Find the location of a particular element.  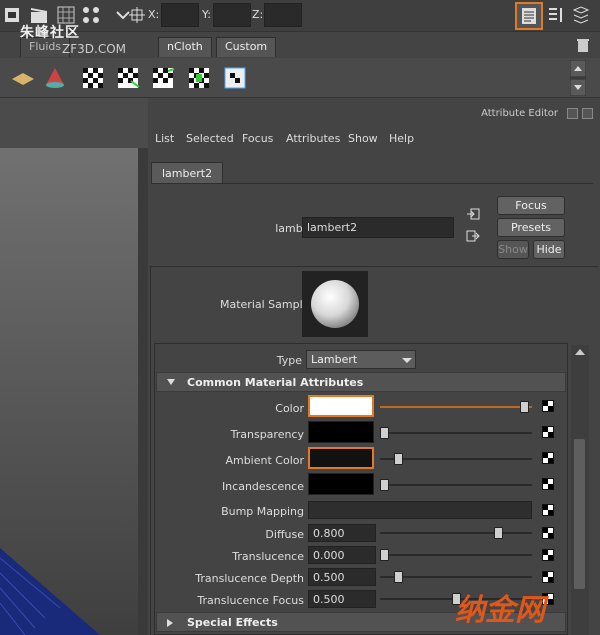

crosshair-icon is located at coordinates (137, 15).